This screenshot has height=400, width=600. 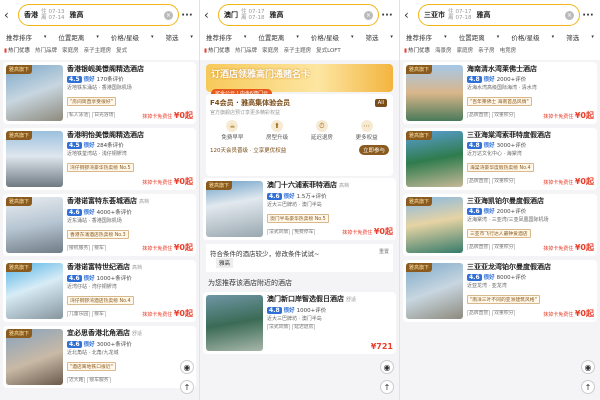 I want to click on hotel-name: 澳门十六浦索菲特酒店 高档, so click(x=330, y=186).